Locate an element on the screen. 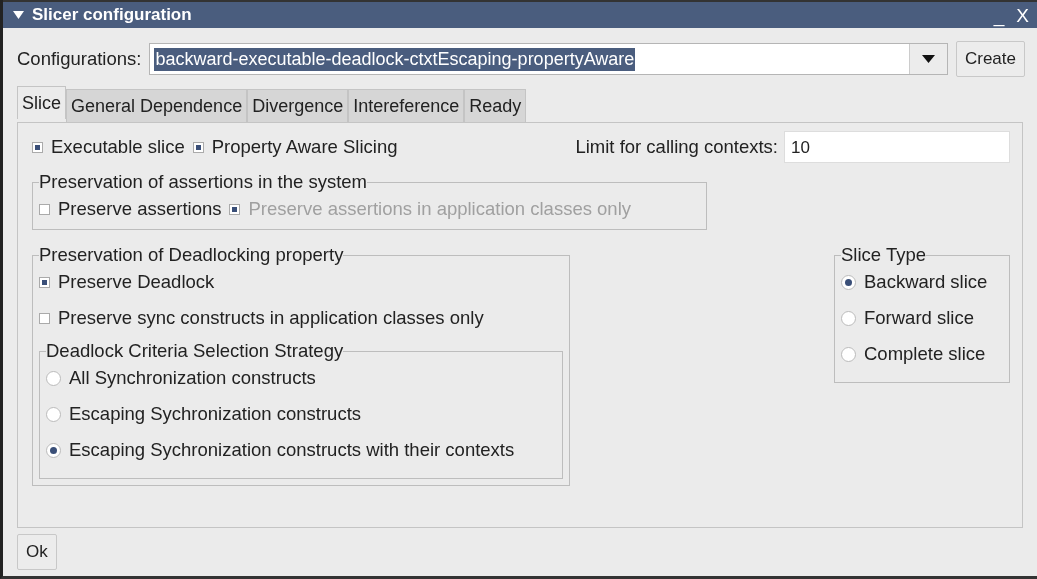 The width and height of the screenshot is (1037, 579). option-label: Property Aware Slicing is located at coordinates (304, 147).